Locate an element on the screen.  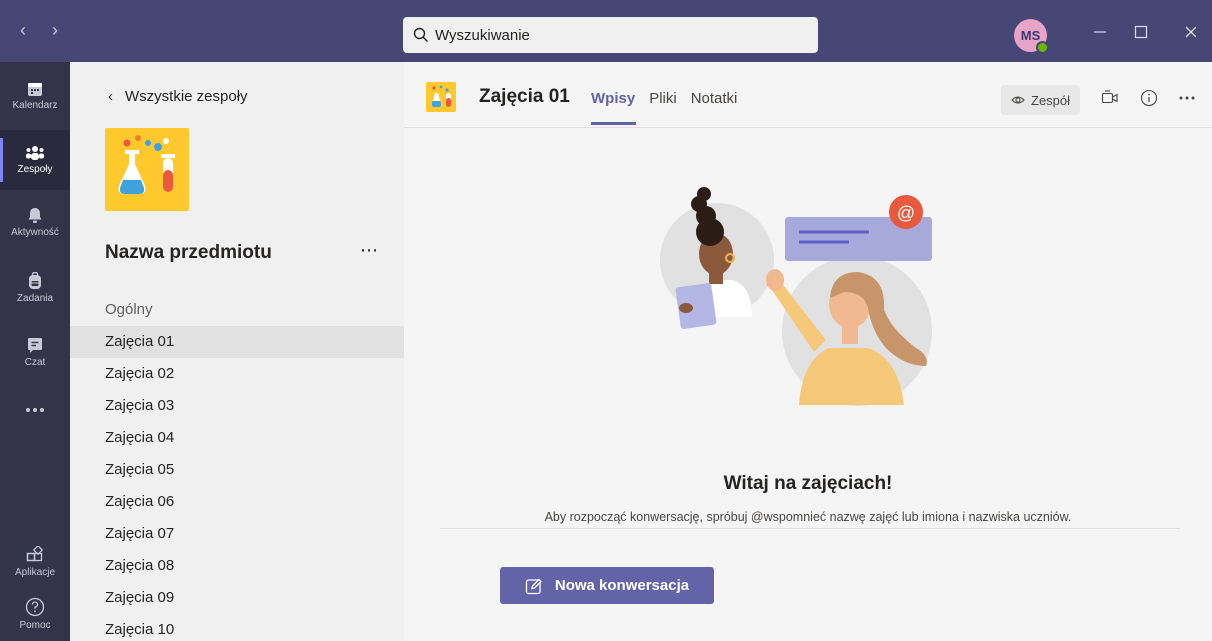
rail-item-chat: Czat is located at coordinates (35, 352).